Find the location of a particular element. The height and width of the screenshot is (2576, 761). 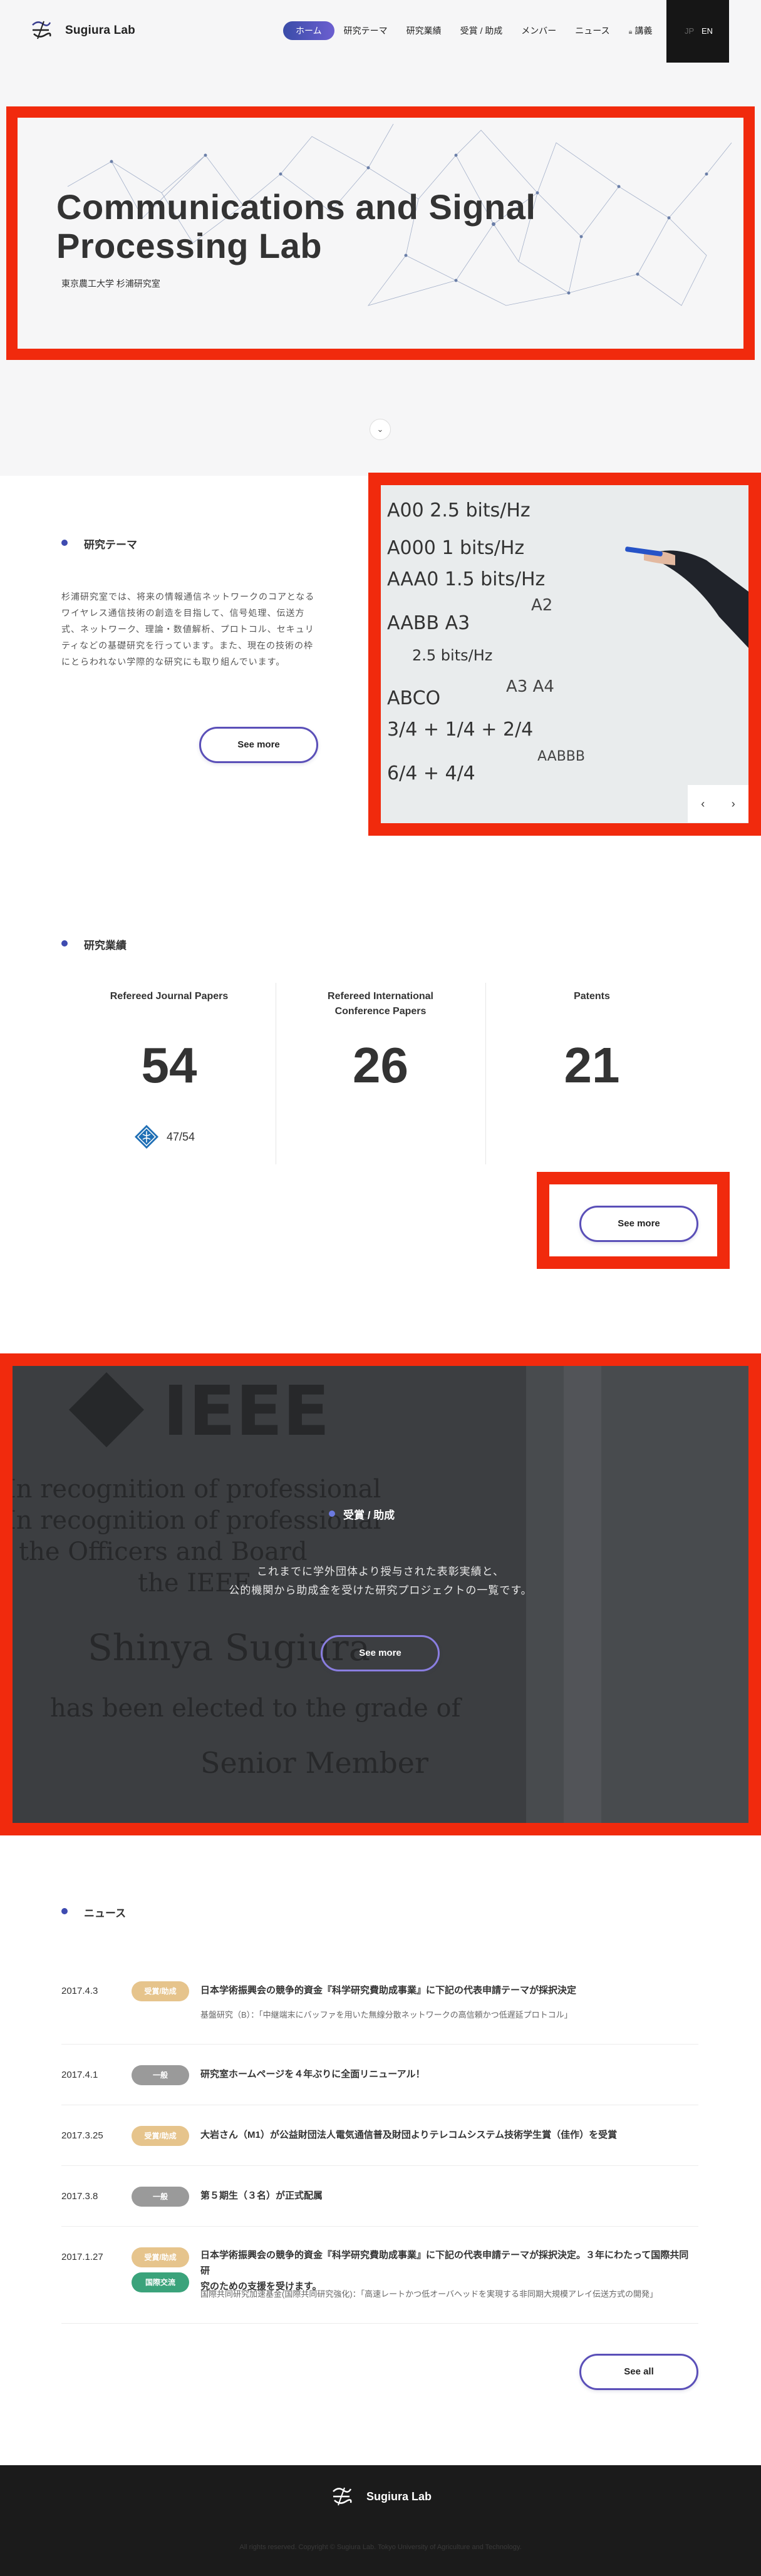

awards-desc-line2: 公的機関から助成金を受けた研究プロジェクトの一覧です。 is located at coordinates (380, 1590).